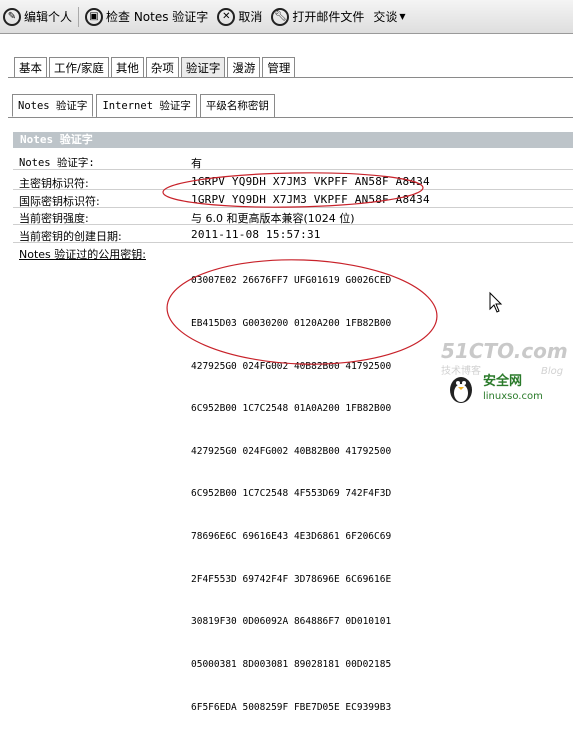  Describe the element at coordinates (70, 236) in the screenshot. I see `field-label: 当前密钥的创建日期:` at that location.